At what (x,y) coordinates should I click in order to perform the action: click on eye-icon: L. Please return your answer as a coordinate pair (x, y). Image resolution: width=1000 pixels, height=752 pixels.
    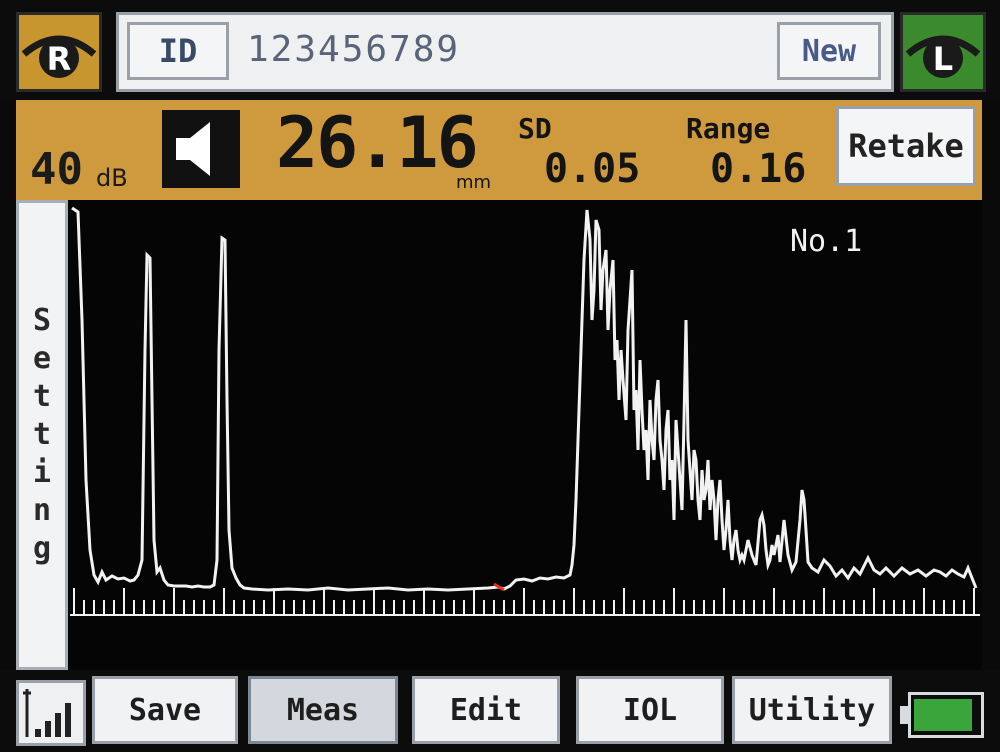
    Looking at the image, I should click on (943, 56).